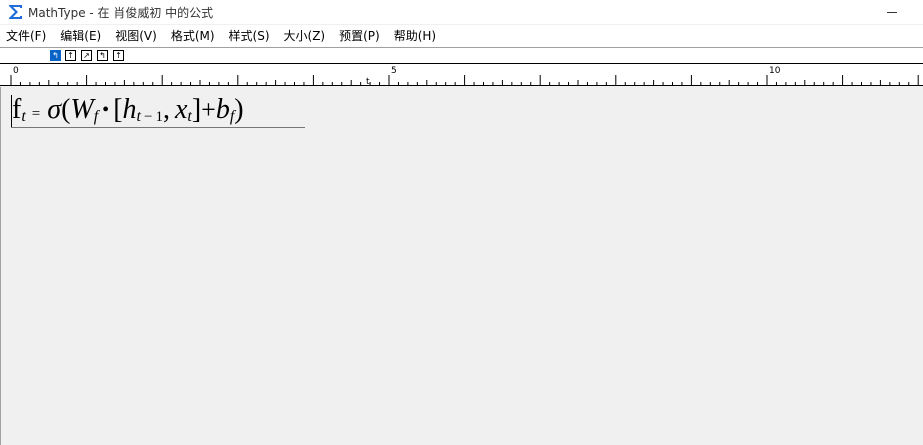  Describe the element at coordinates (415, 36) in the screenshot. I see `menu-help: 帮助(H)` at that location.